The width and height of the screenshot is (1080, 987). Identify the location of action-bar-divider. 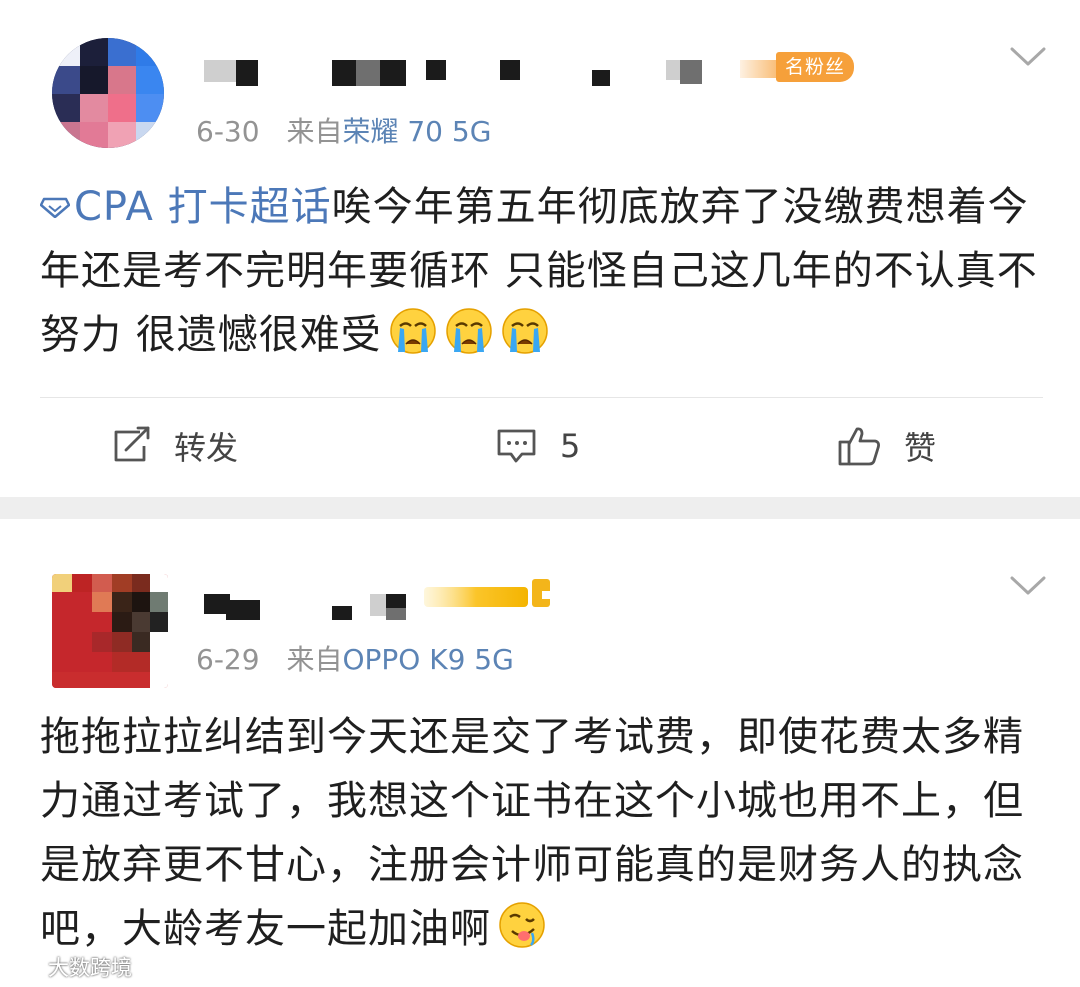
(541, 397).